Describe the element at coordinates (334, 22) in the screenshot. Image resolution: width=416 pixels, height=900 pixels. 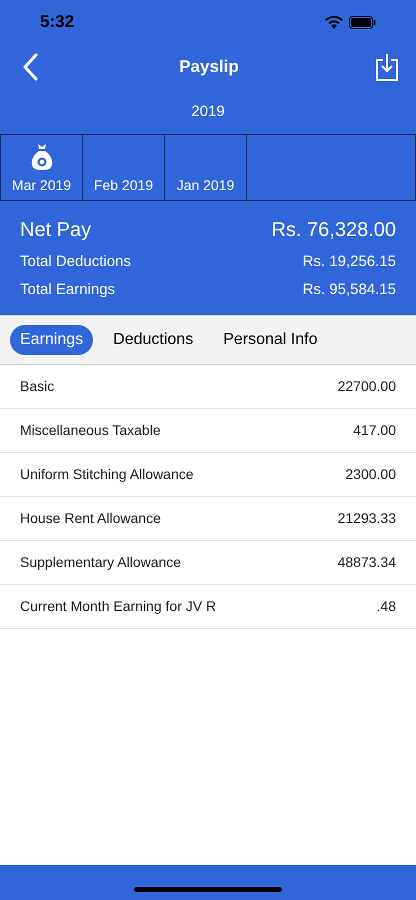
I see `wifi-icon` at that location.